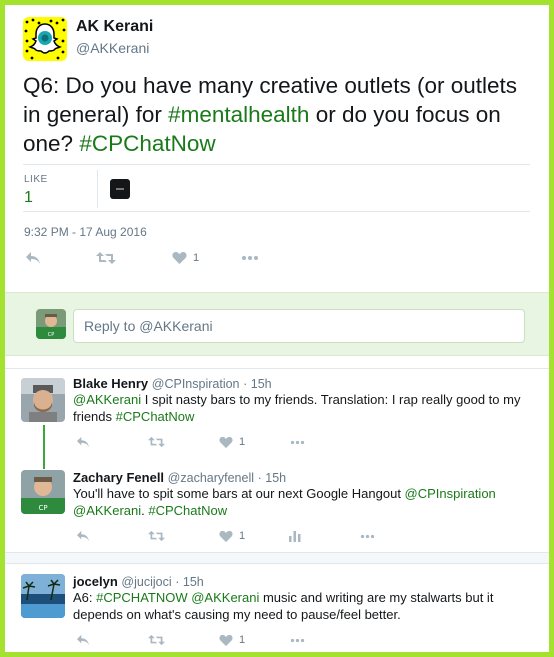 The height and width of the screenshot is (657, 554). Describe the element at coordinates (196, 384) in the screenshot. I see `reply-author-handle: @CPInspiration` at that location.